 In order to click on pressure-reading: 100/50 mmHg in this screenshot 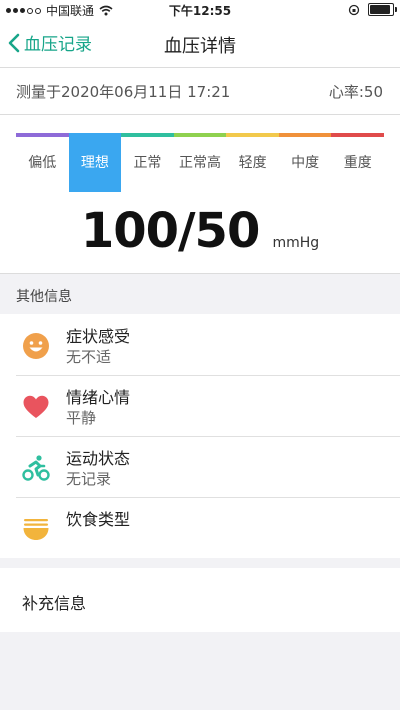, I will do `click(200, 231)`.